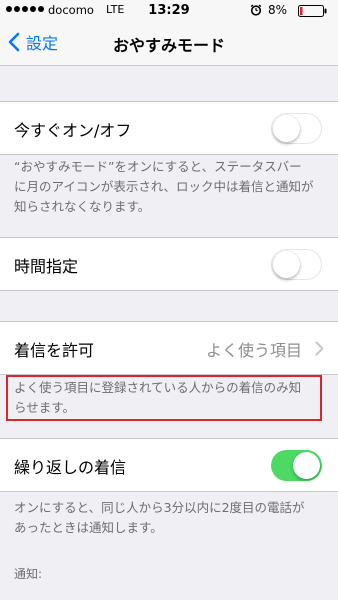 The image size is (338, 600). Describe the element at coordinates (159, 517) in the screenshot. I see `repeated-calls-footer: オンにすると、同じ人から3分以内に2度目の電話があったときは通知します。` at that location.